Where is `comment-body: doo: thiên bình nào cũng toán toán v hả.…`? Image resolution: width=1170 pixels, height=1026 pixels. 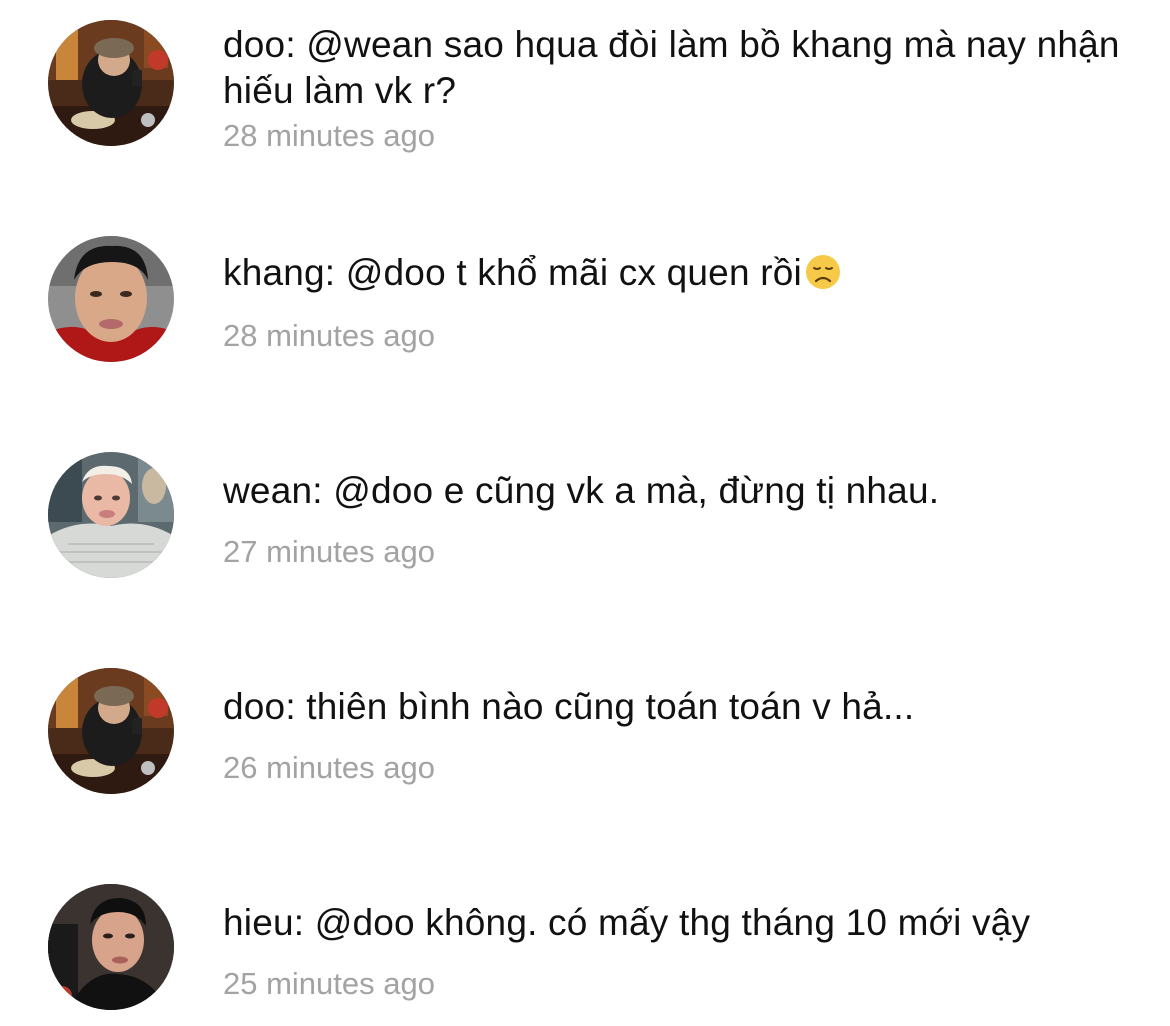 comment-body: doo: thiên bình nào cũng toán toán v hả.… is located at coordinates (569, 706).